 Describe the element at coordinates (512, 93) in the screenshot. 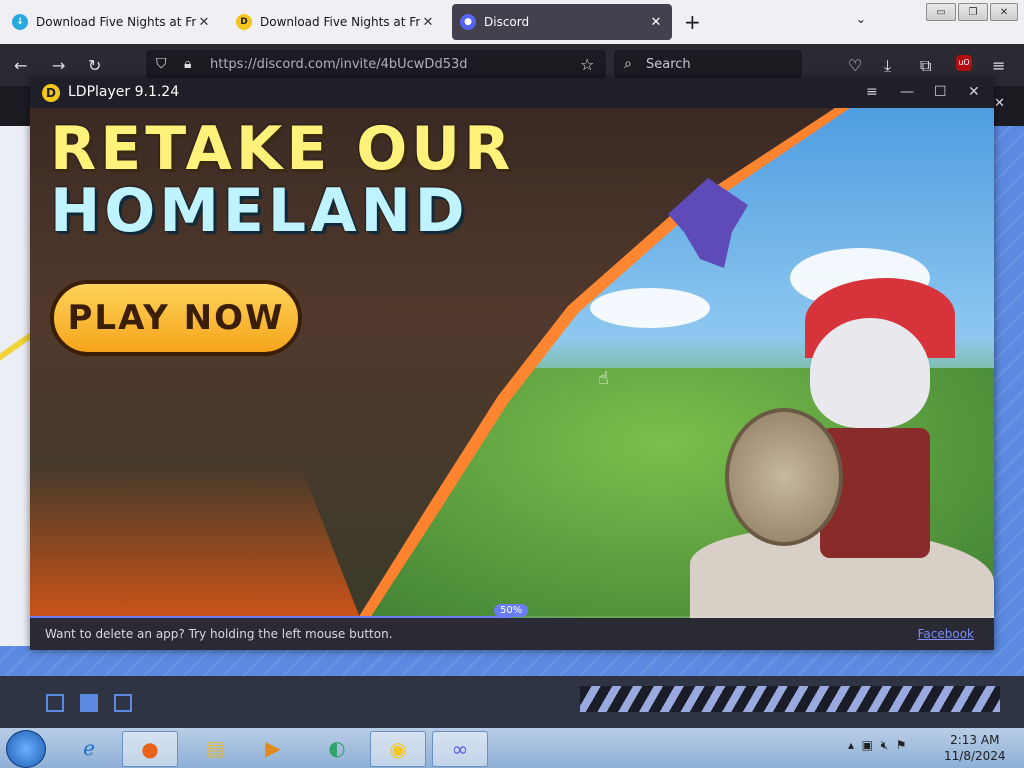

I see `ldplayer-titlebar: D LDPlayer 9.1.24 ≡ — ☐ ✕` at that location.